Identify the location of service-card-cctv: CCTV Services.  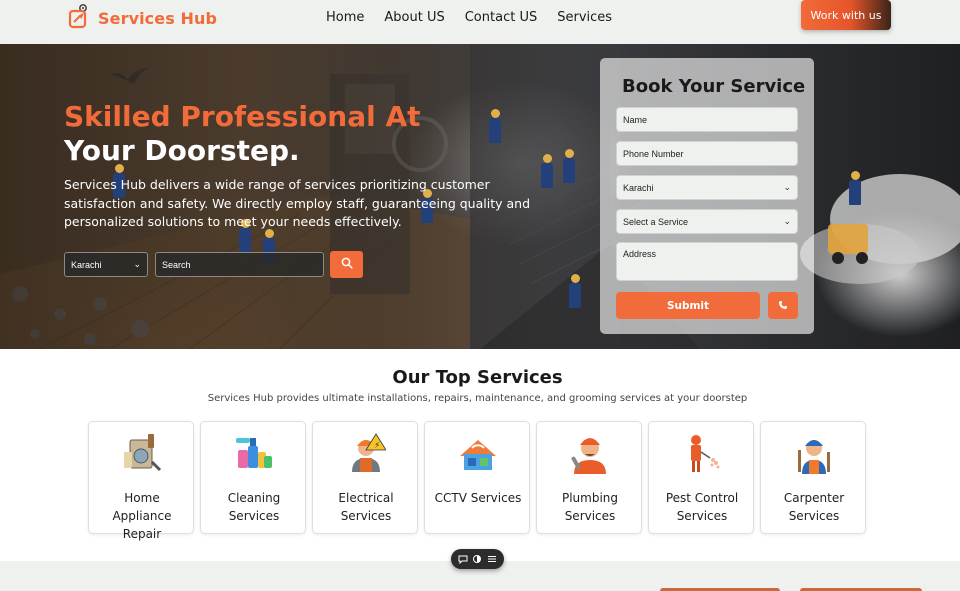
(477, 477).